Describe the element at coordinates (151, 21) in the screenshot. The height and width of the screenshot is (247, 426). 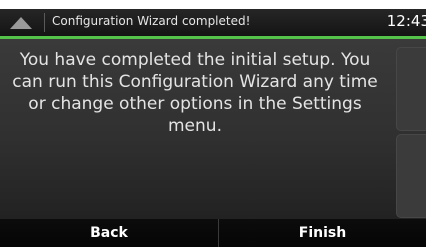
I see `status-message: Configuration Wizard completed!` at that location.